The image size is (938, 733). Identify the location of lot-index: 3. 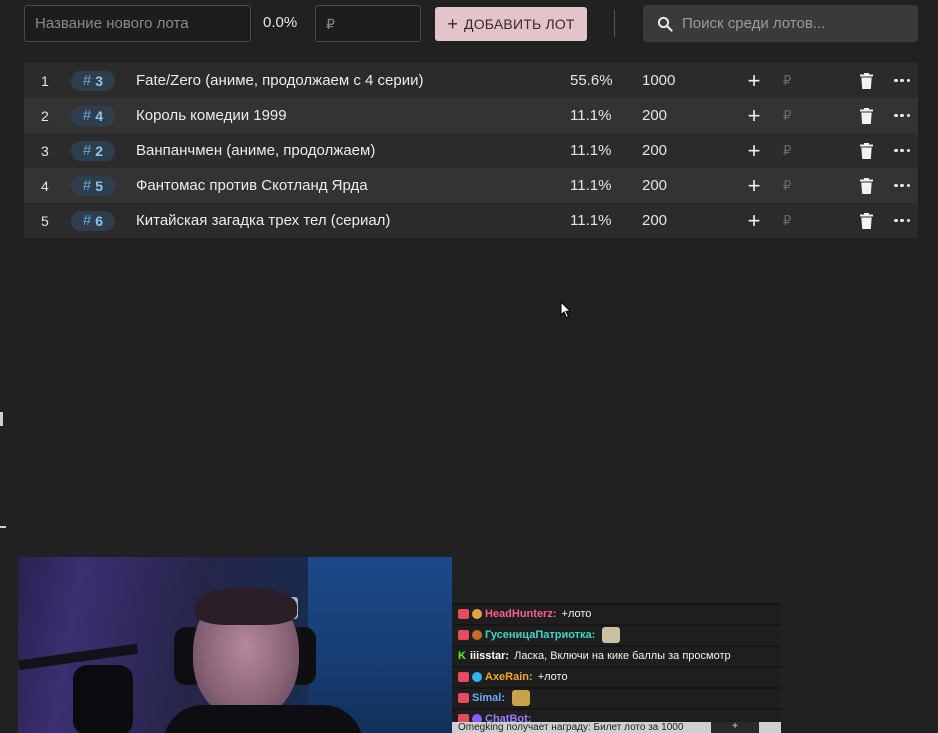
(45, 150).